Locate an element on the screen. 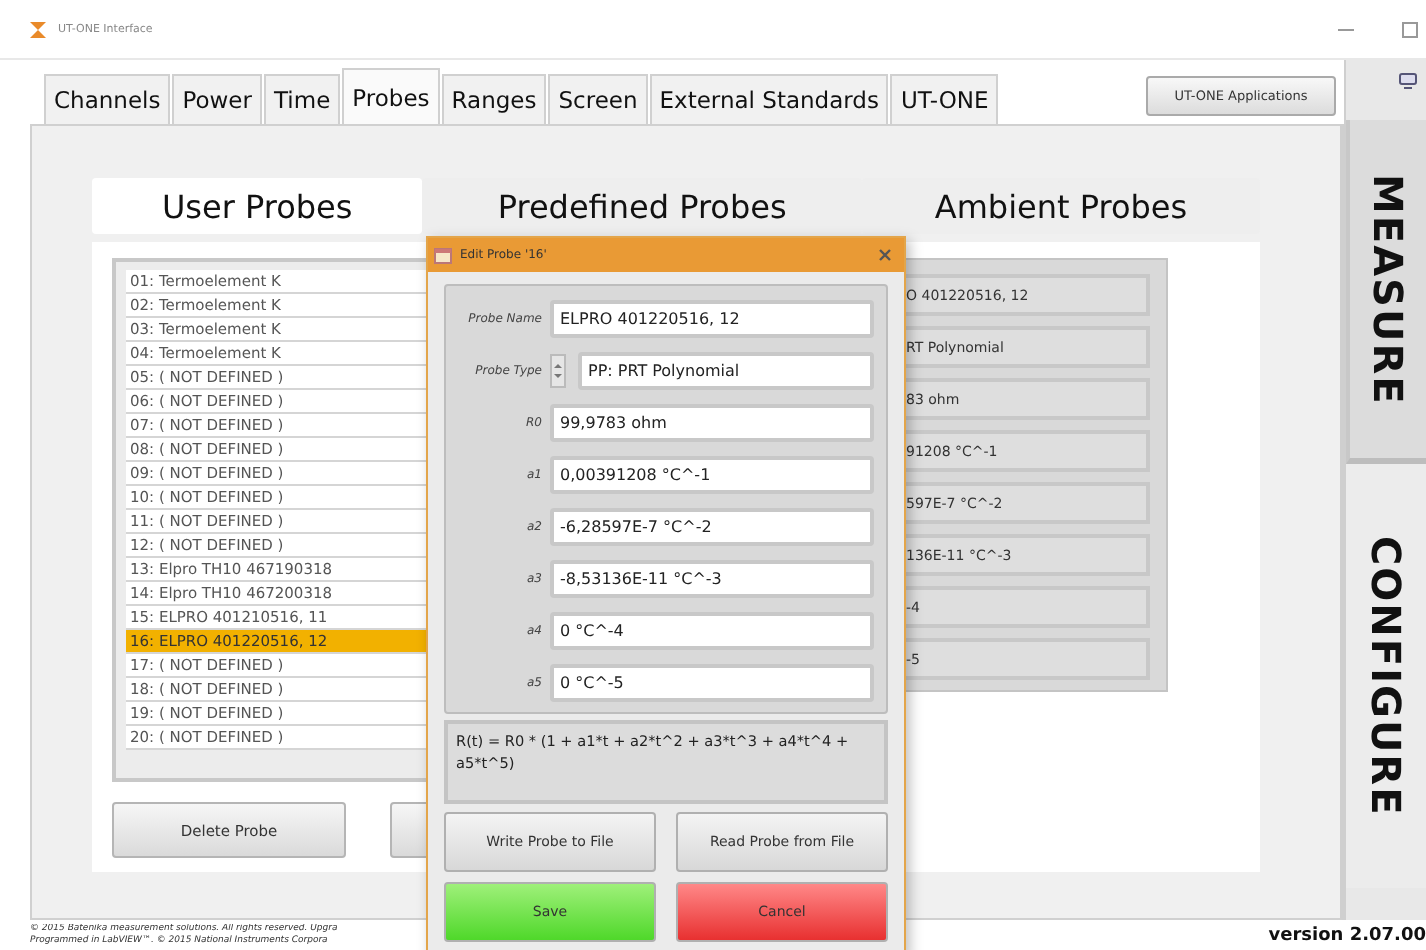 This screenshot has height=950, width=1426. maximize-icon is located at coordinates (1410, 29).